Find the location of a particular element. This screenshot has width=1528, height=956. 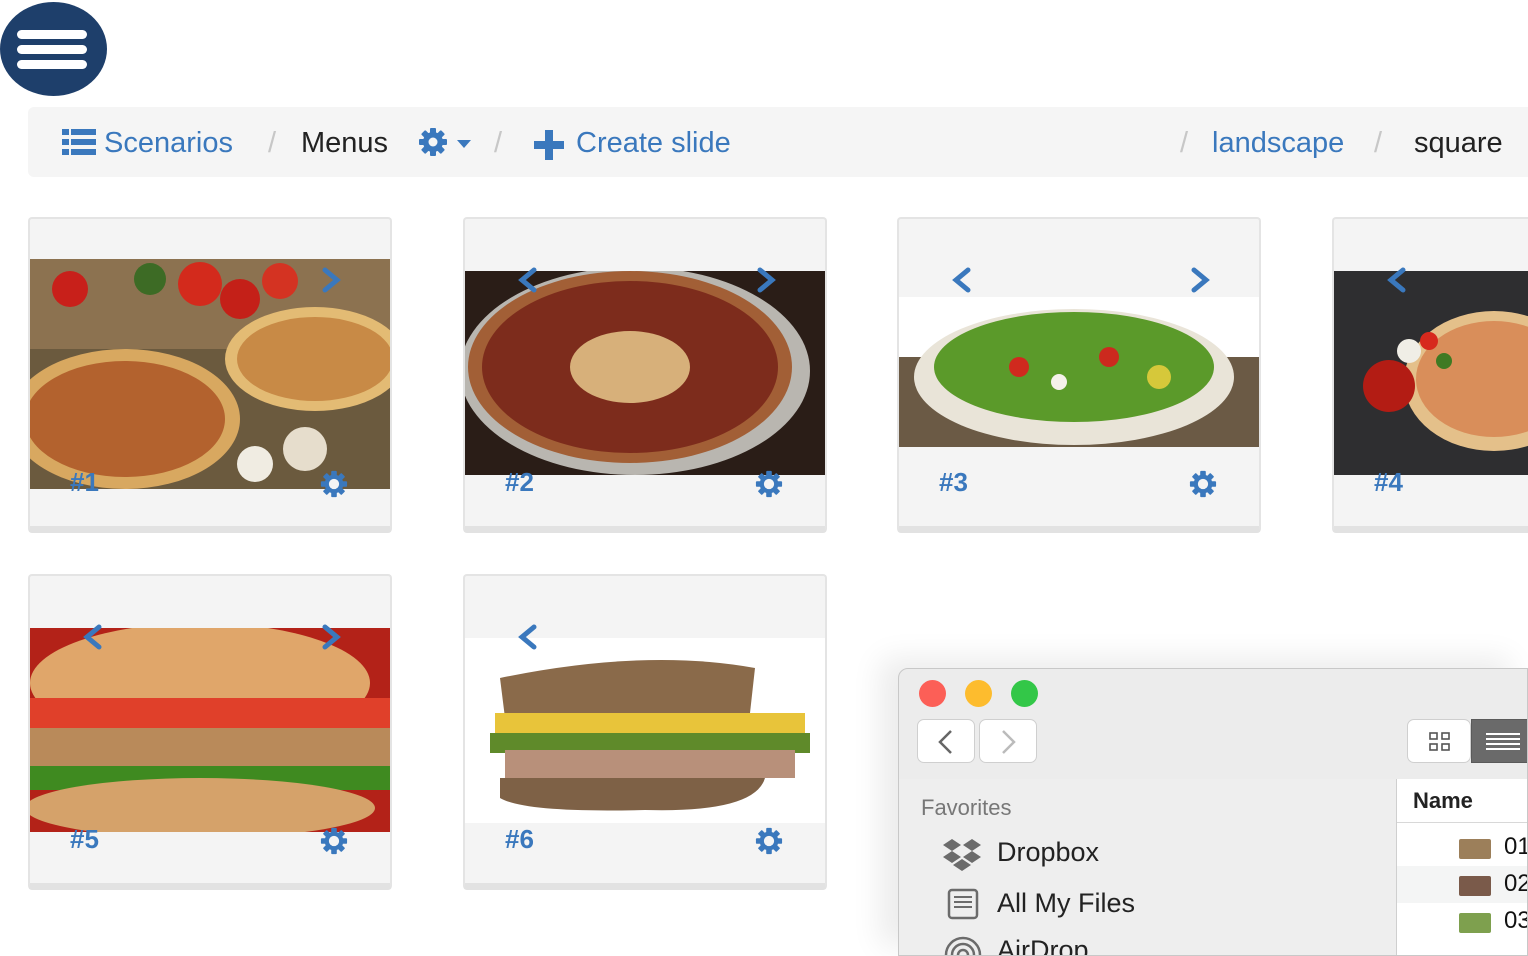

slide-card: #1 is located at coordinates (210, 375).